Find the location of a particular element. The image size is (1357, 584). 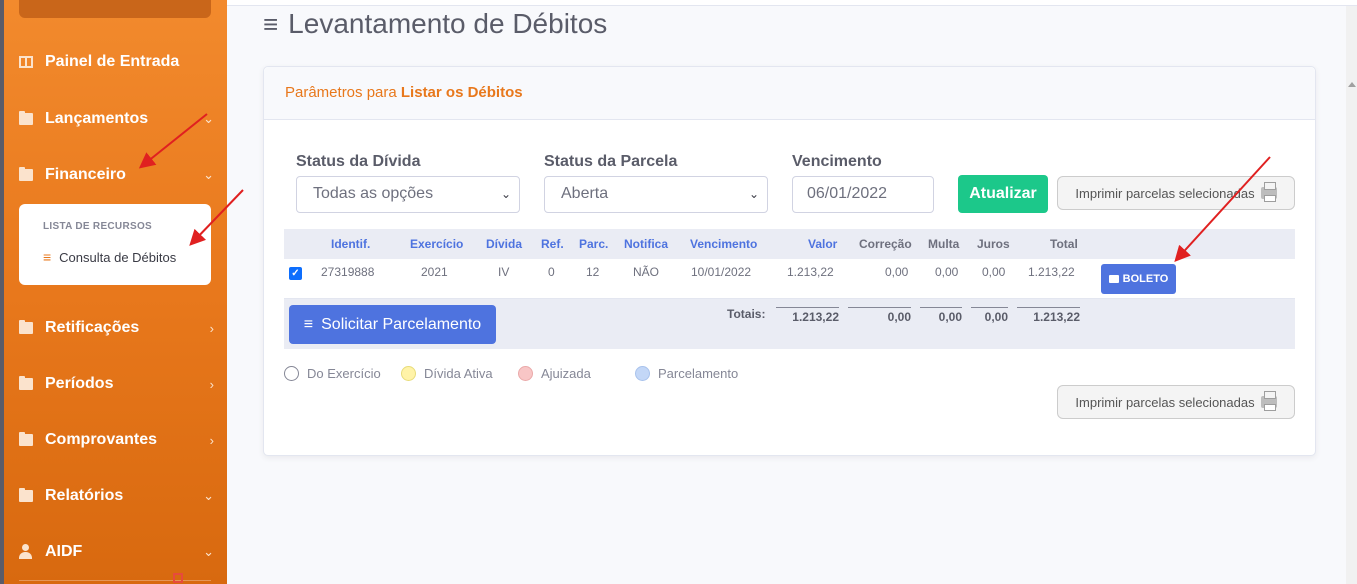

sidebar-top-stub is located at coordinates (115, 9).